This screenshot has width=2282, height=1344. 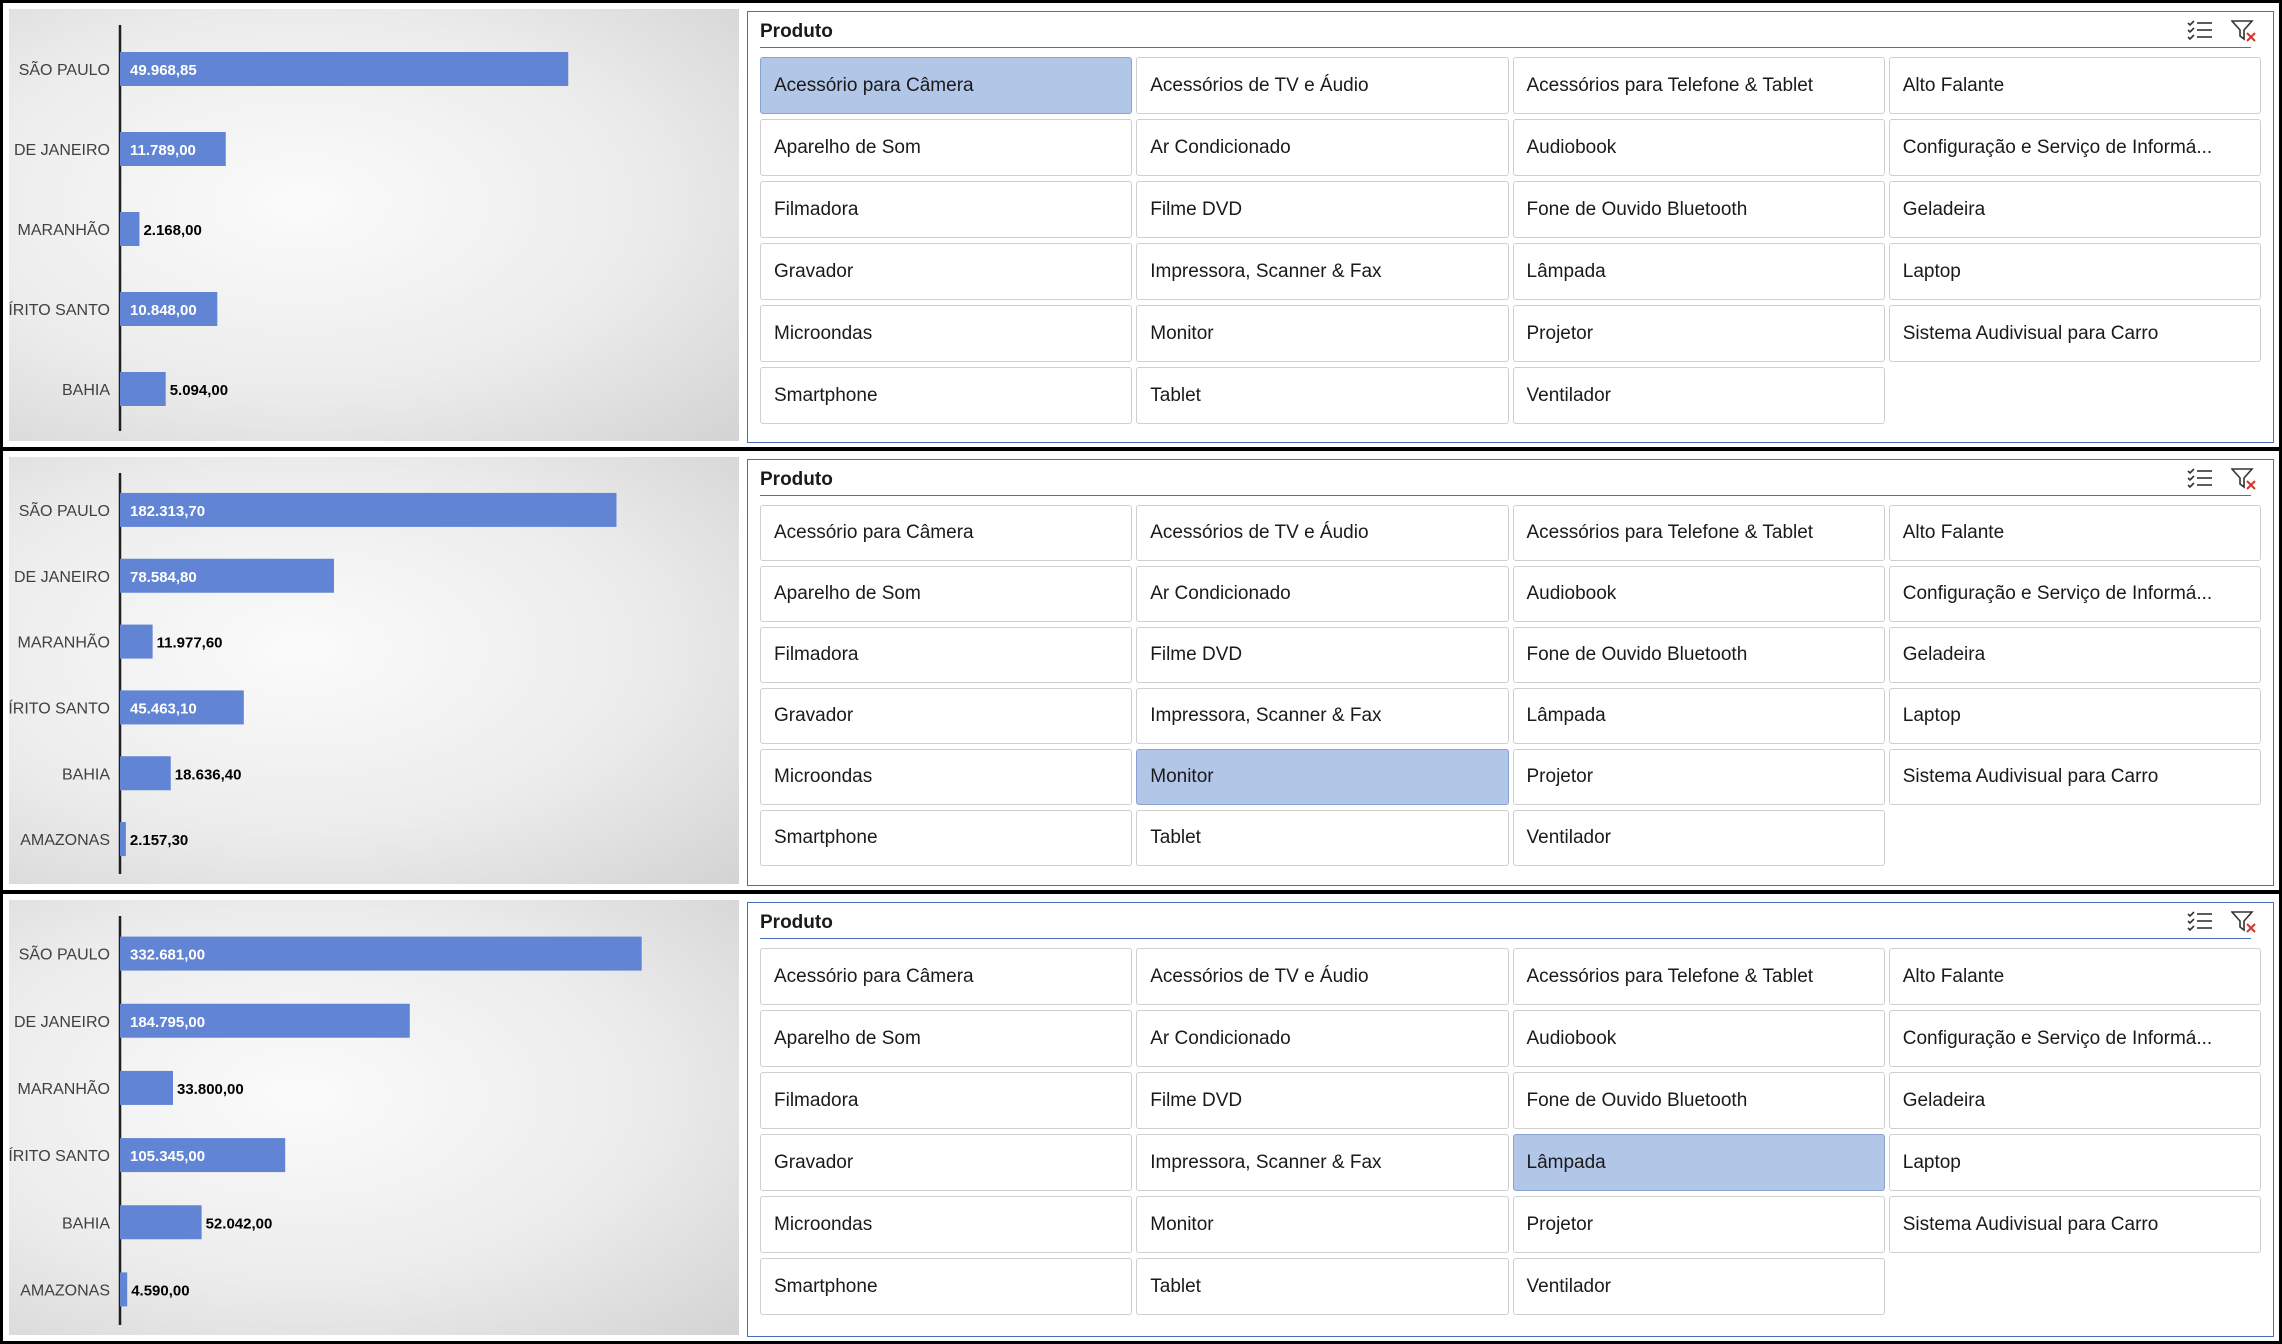 What do you see at coordinates (1953, 532) in the screenshot?
I see `slicer-item-label: Alto Falante` at bounding box center [1953, 532].